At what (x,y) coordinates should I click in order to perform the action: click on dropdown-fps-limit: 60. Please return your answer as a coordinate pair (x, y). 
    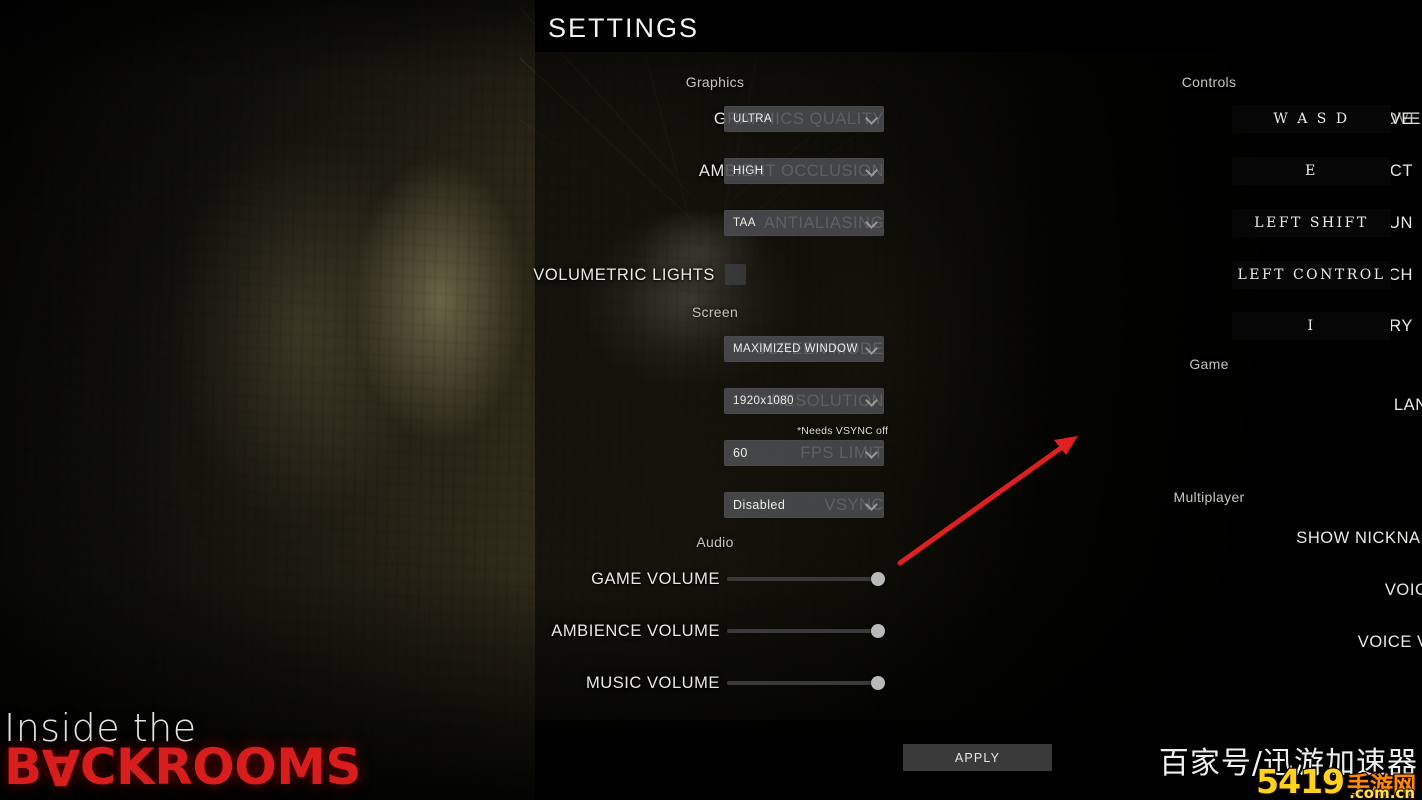
    Looking at the image, I should click on (804, 453).